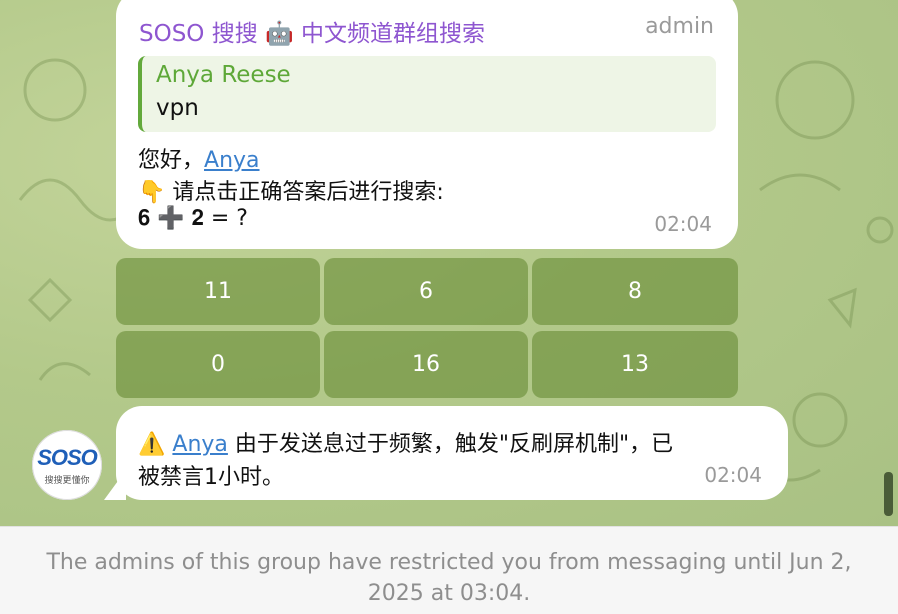 The width and height of the screenshot is (898, 614). What do you see at coordinates (635, 291) in the screenshot?
I see `answer-button-8: 8` at bounding box center [635, 291].